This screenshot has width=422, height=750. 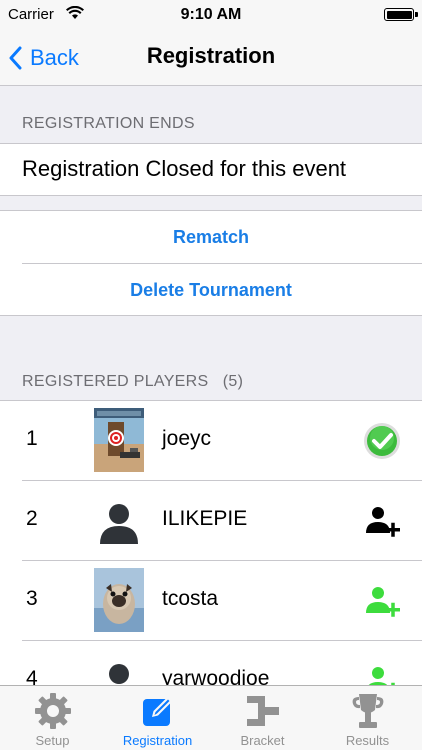 I want to click on list-item: 2 ILIKEPIE, so click(x=211, y=520).